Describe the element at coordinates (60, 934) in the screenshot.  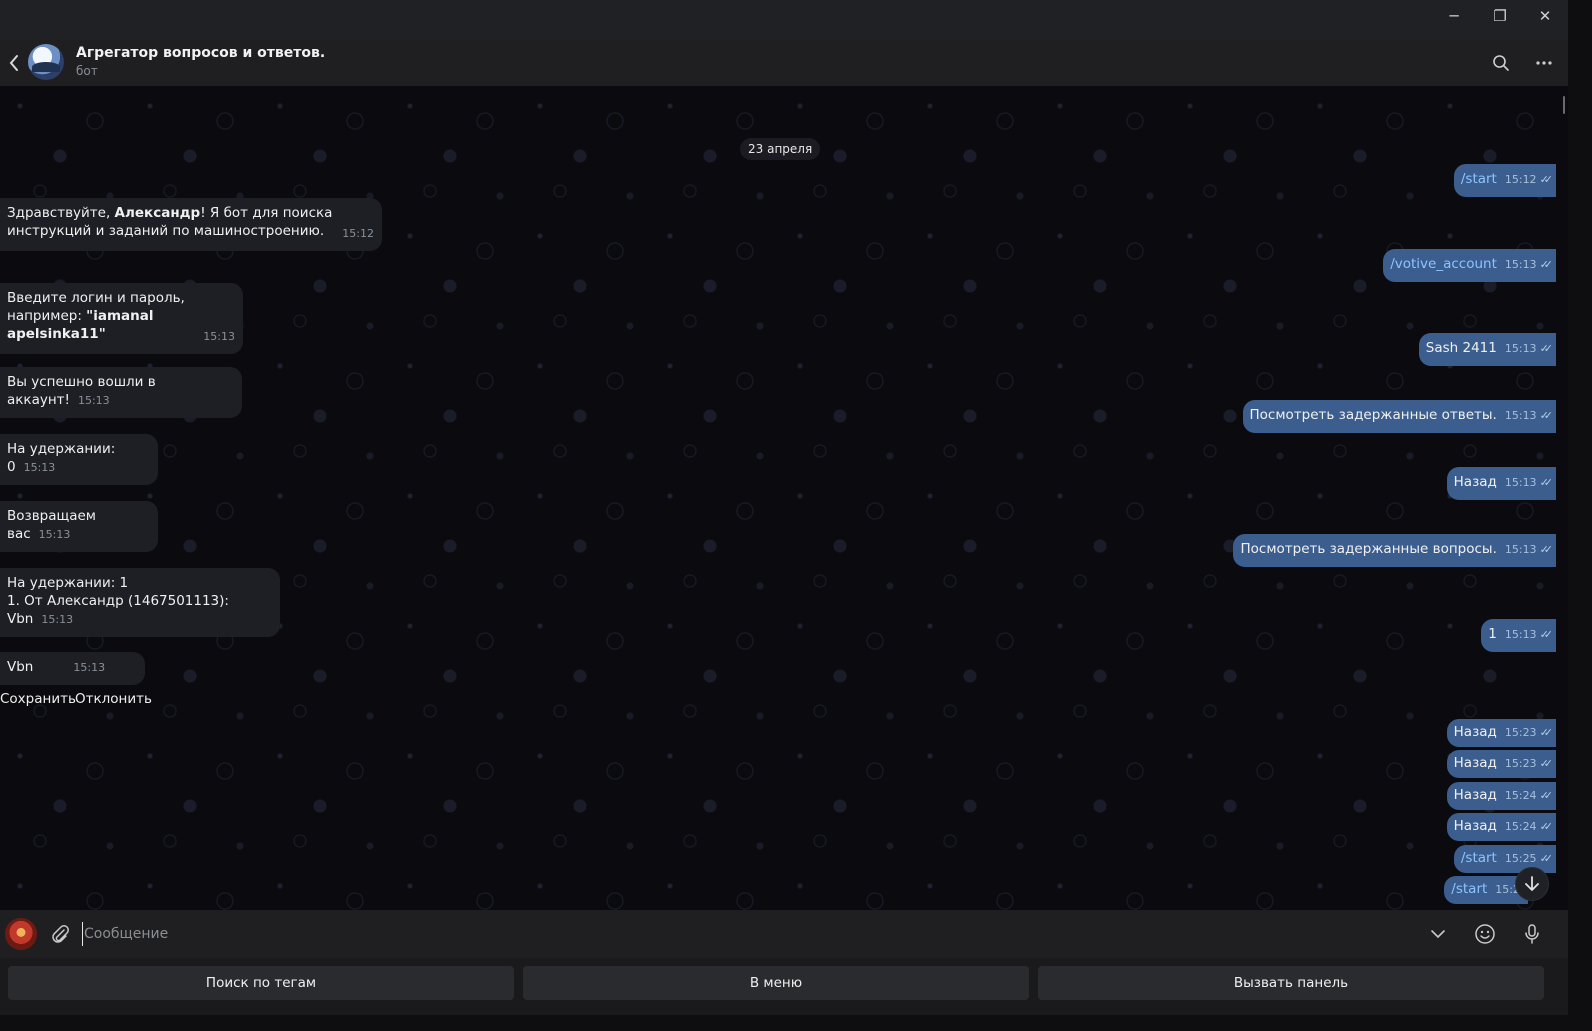
I see `paperclip-icon` at that location.